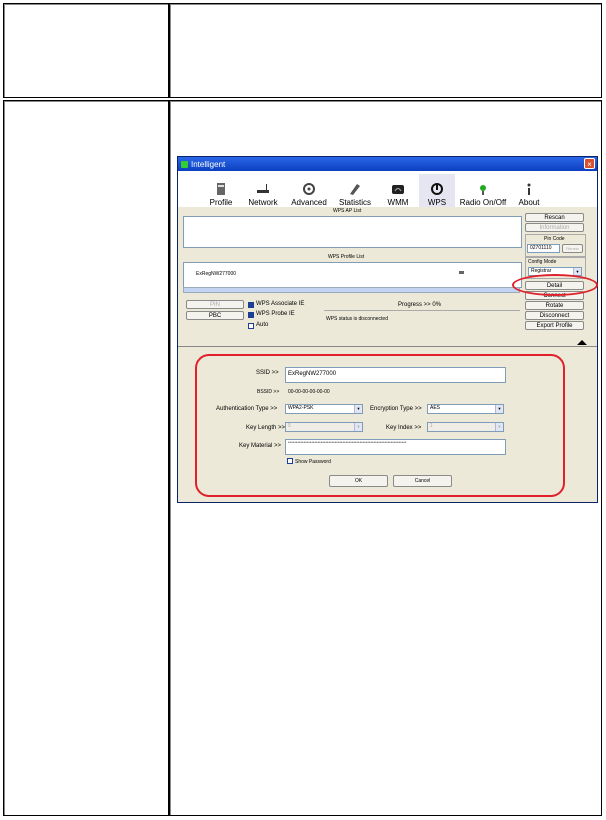  Describe the element at coordinates (555, 285) in the screenshot. I see `detail-button-highlight` at that location.